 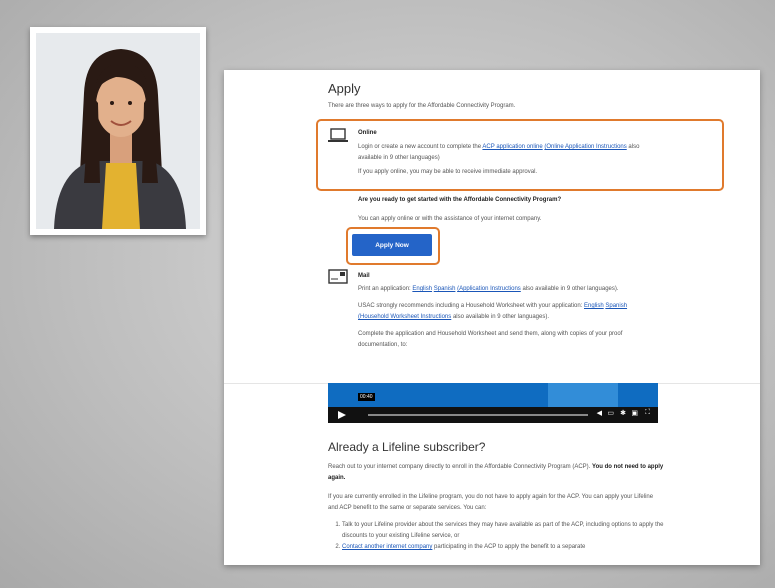 I want to click on video-player: 00:40 ◀ ▭ ✱ ▣ ⛶, so click(x=493, y=403).